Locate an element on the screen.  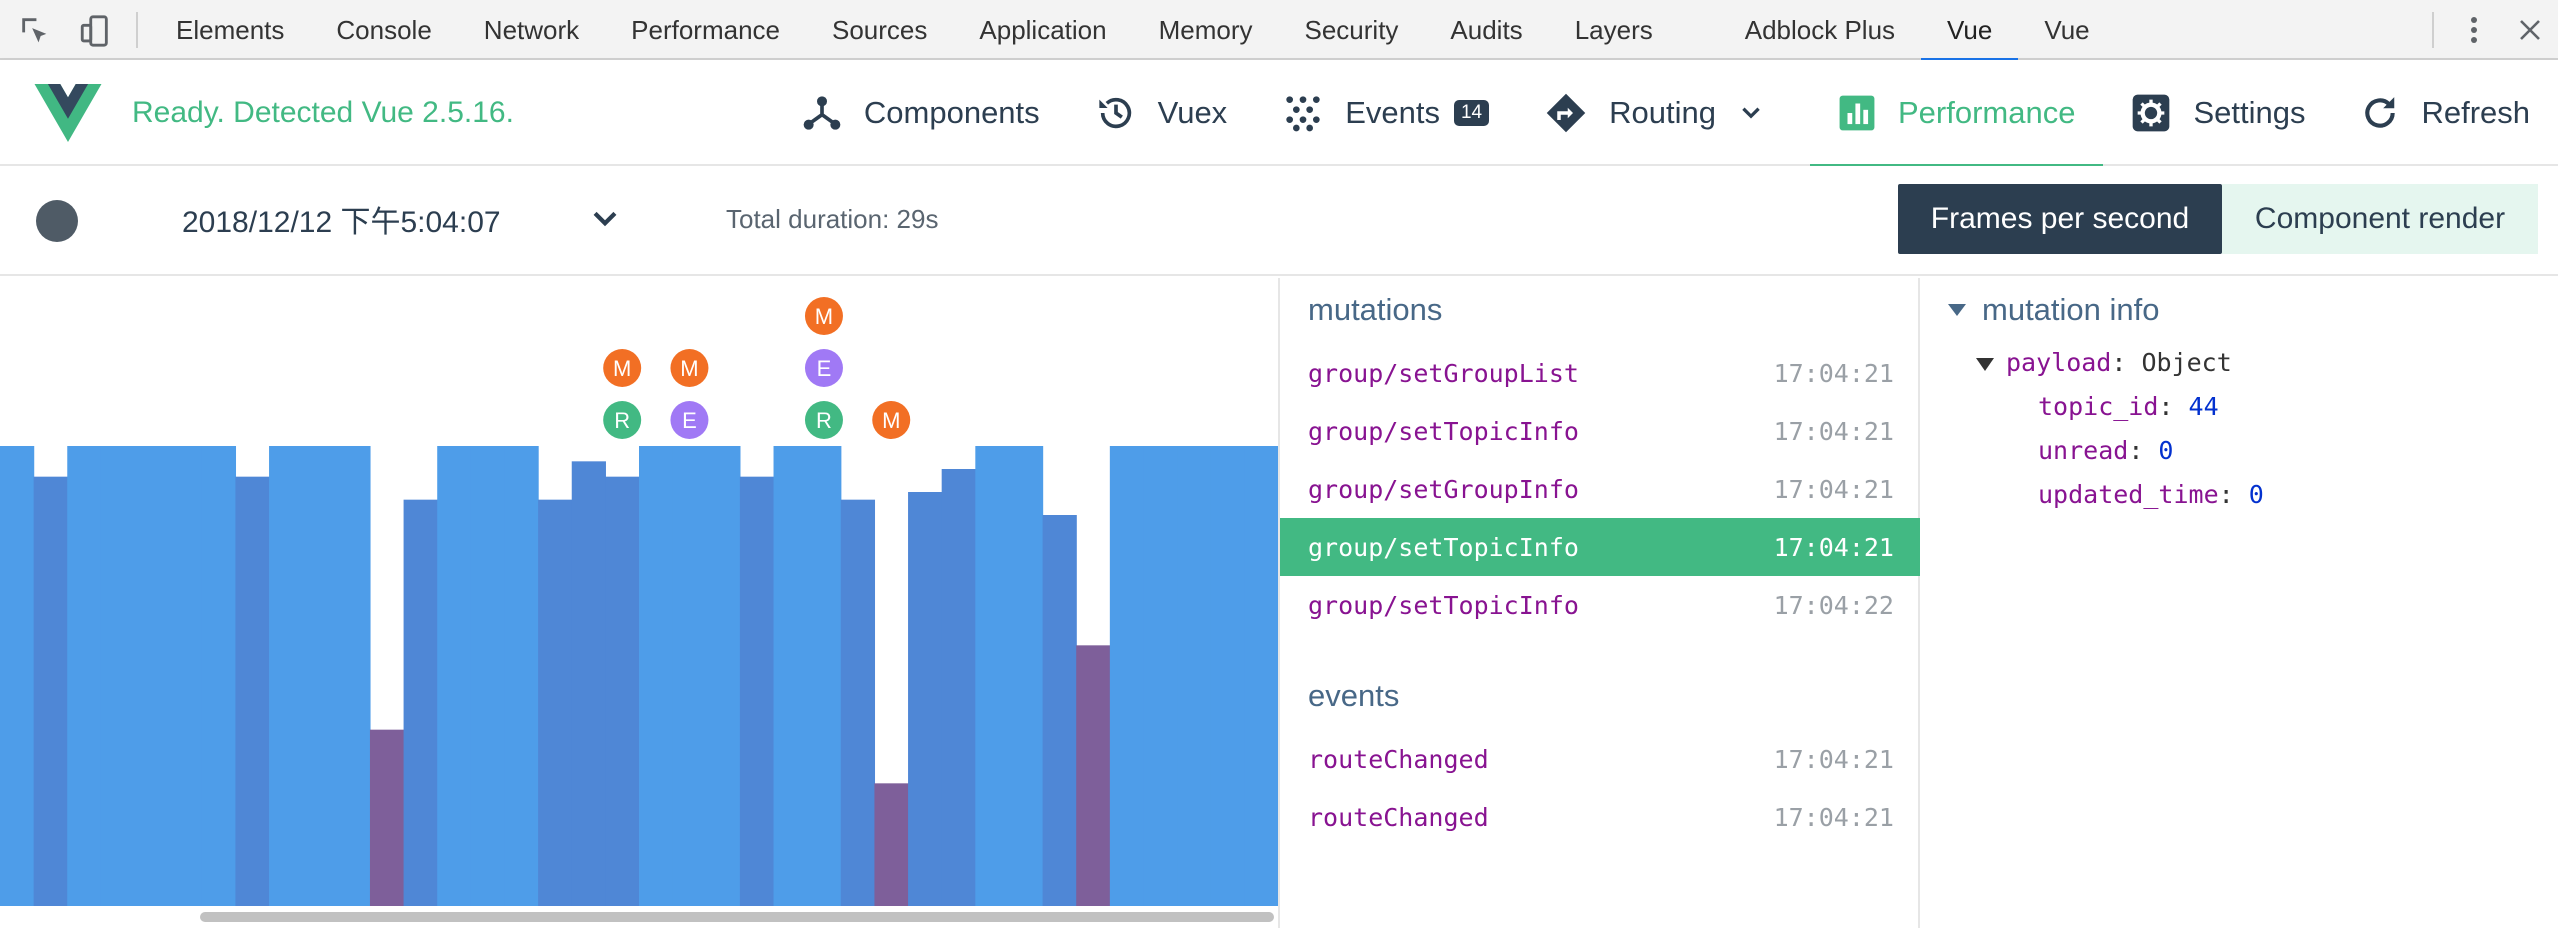
nav-settings: Settings is located at coordinates (2218, 113).